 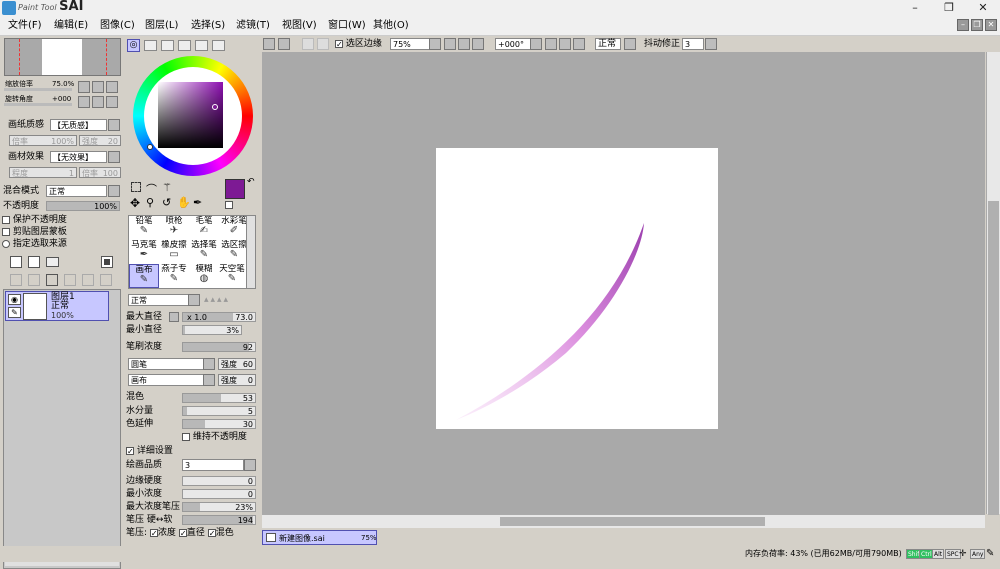 What do you see at coordinates (166, 364) in the screenshot?
I see `brush-shape-select: 圆笔` at bounding box center [166, 364].